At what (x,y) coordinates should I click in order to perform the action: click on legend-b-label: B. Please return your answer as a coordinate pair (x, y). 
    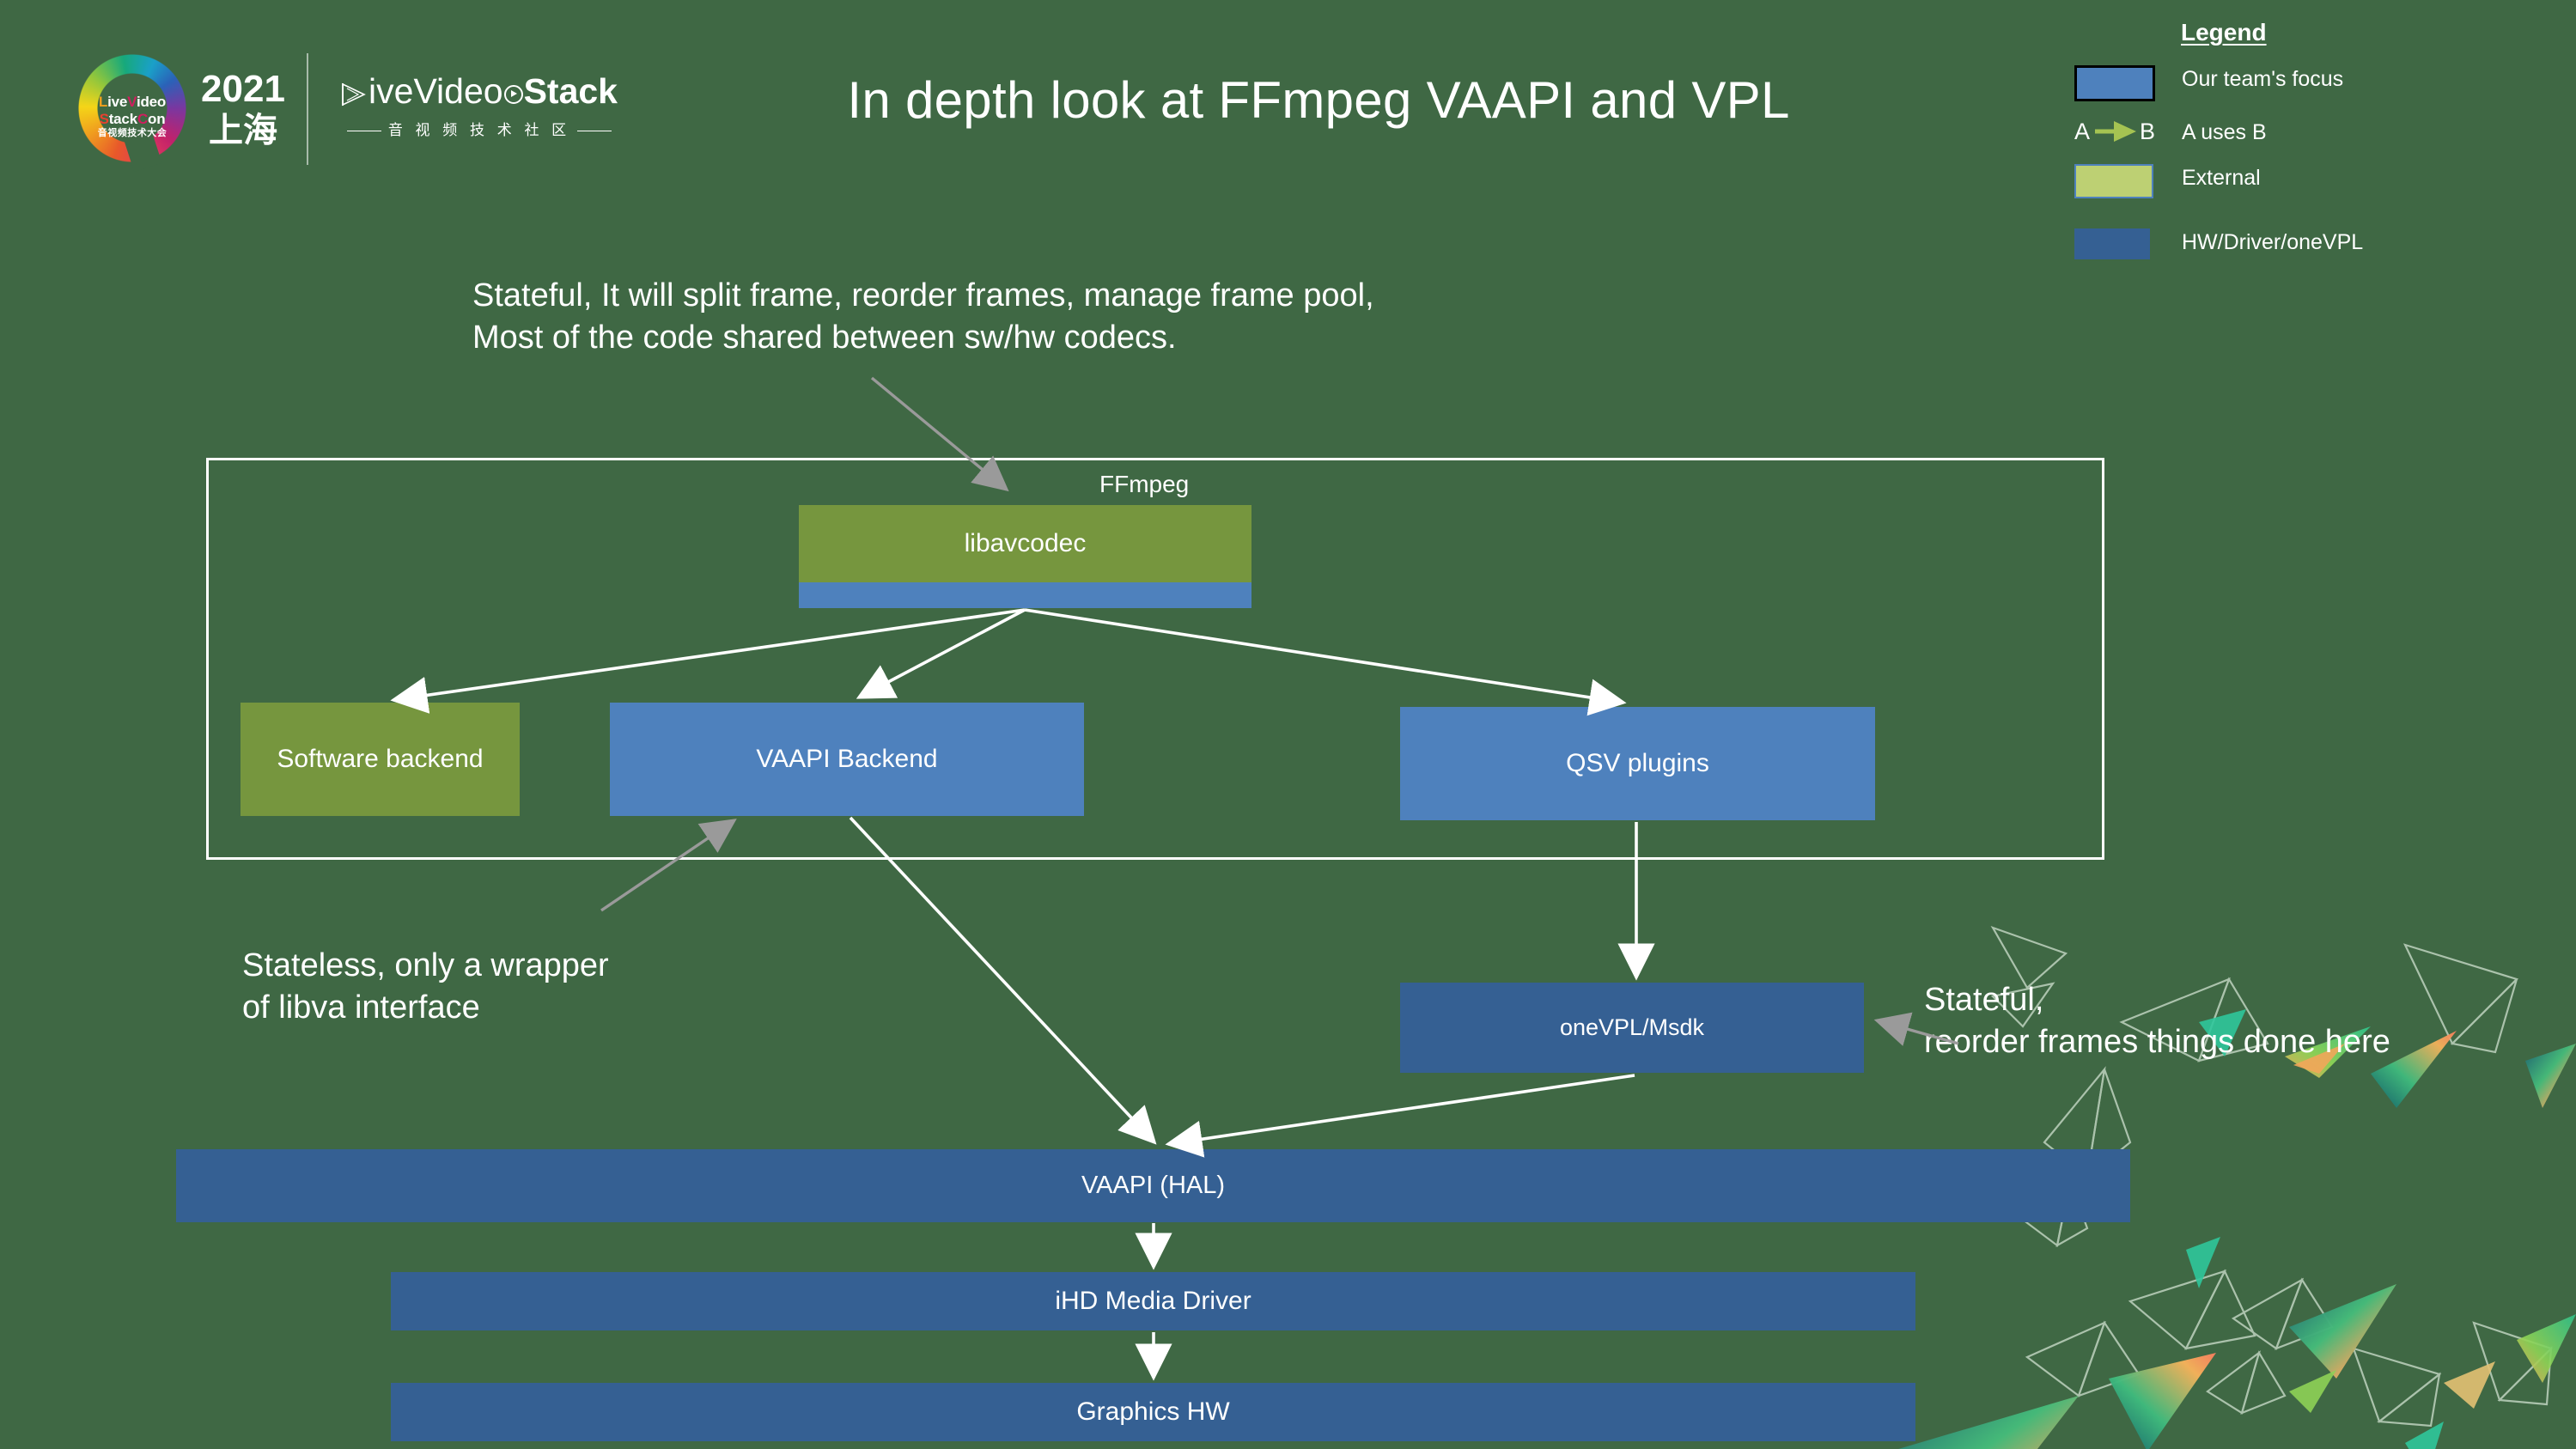
    Looking at the image, I should click on (2148, 131).